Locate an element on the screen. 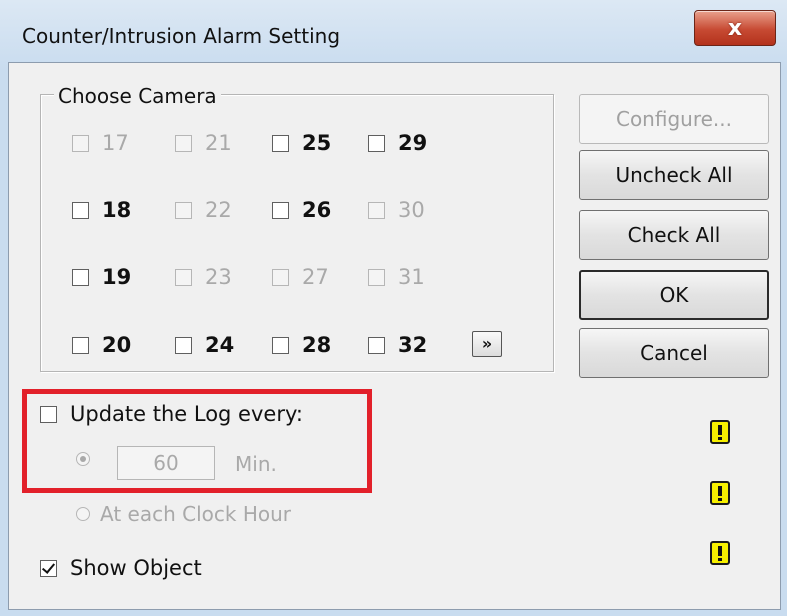 The height and width of the screenshot is (616, 787). double-chevron-right-icon: » is located at coordinates (487, 343).